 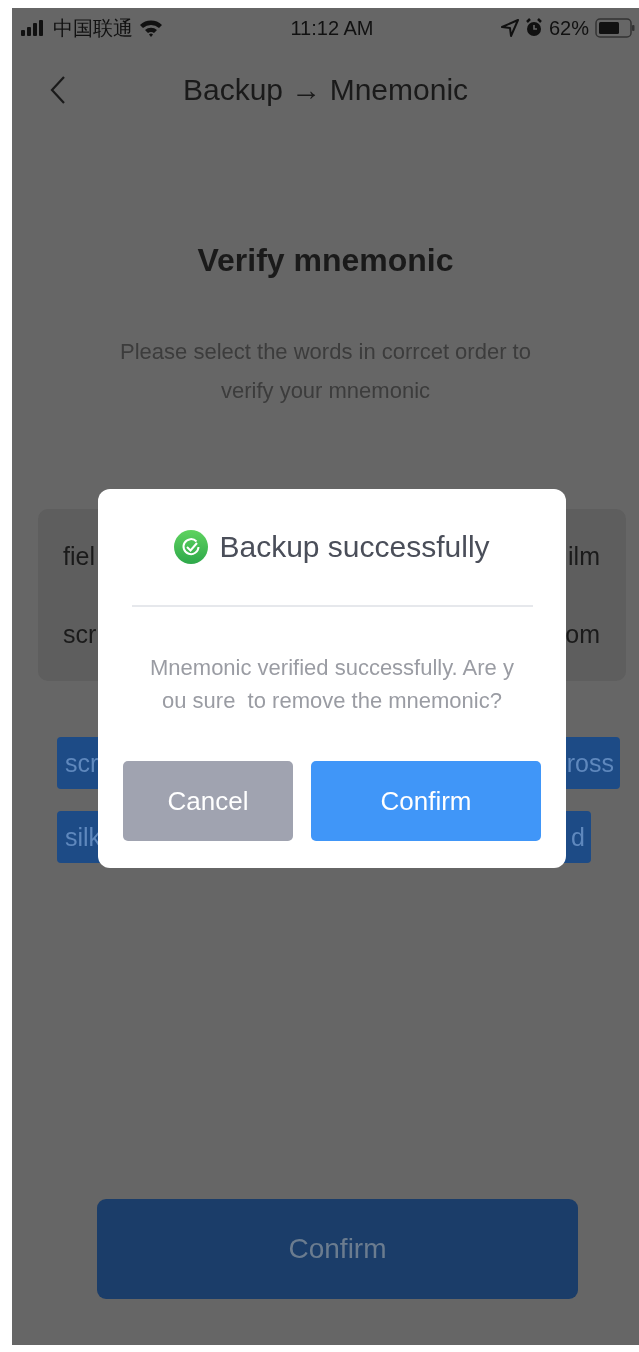 I want to click on nav-title: Backup → Mnemonic, so click(x=325, y=90).